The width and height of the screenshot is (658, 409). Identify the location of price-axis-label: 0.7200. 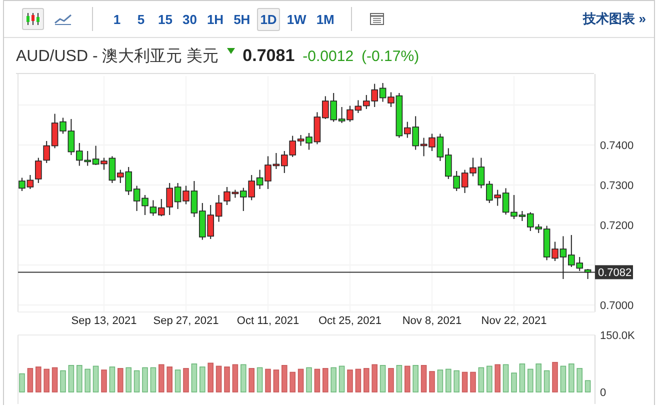
(617, 226).